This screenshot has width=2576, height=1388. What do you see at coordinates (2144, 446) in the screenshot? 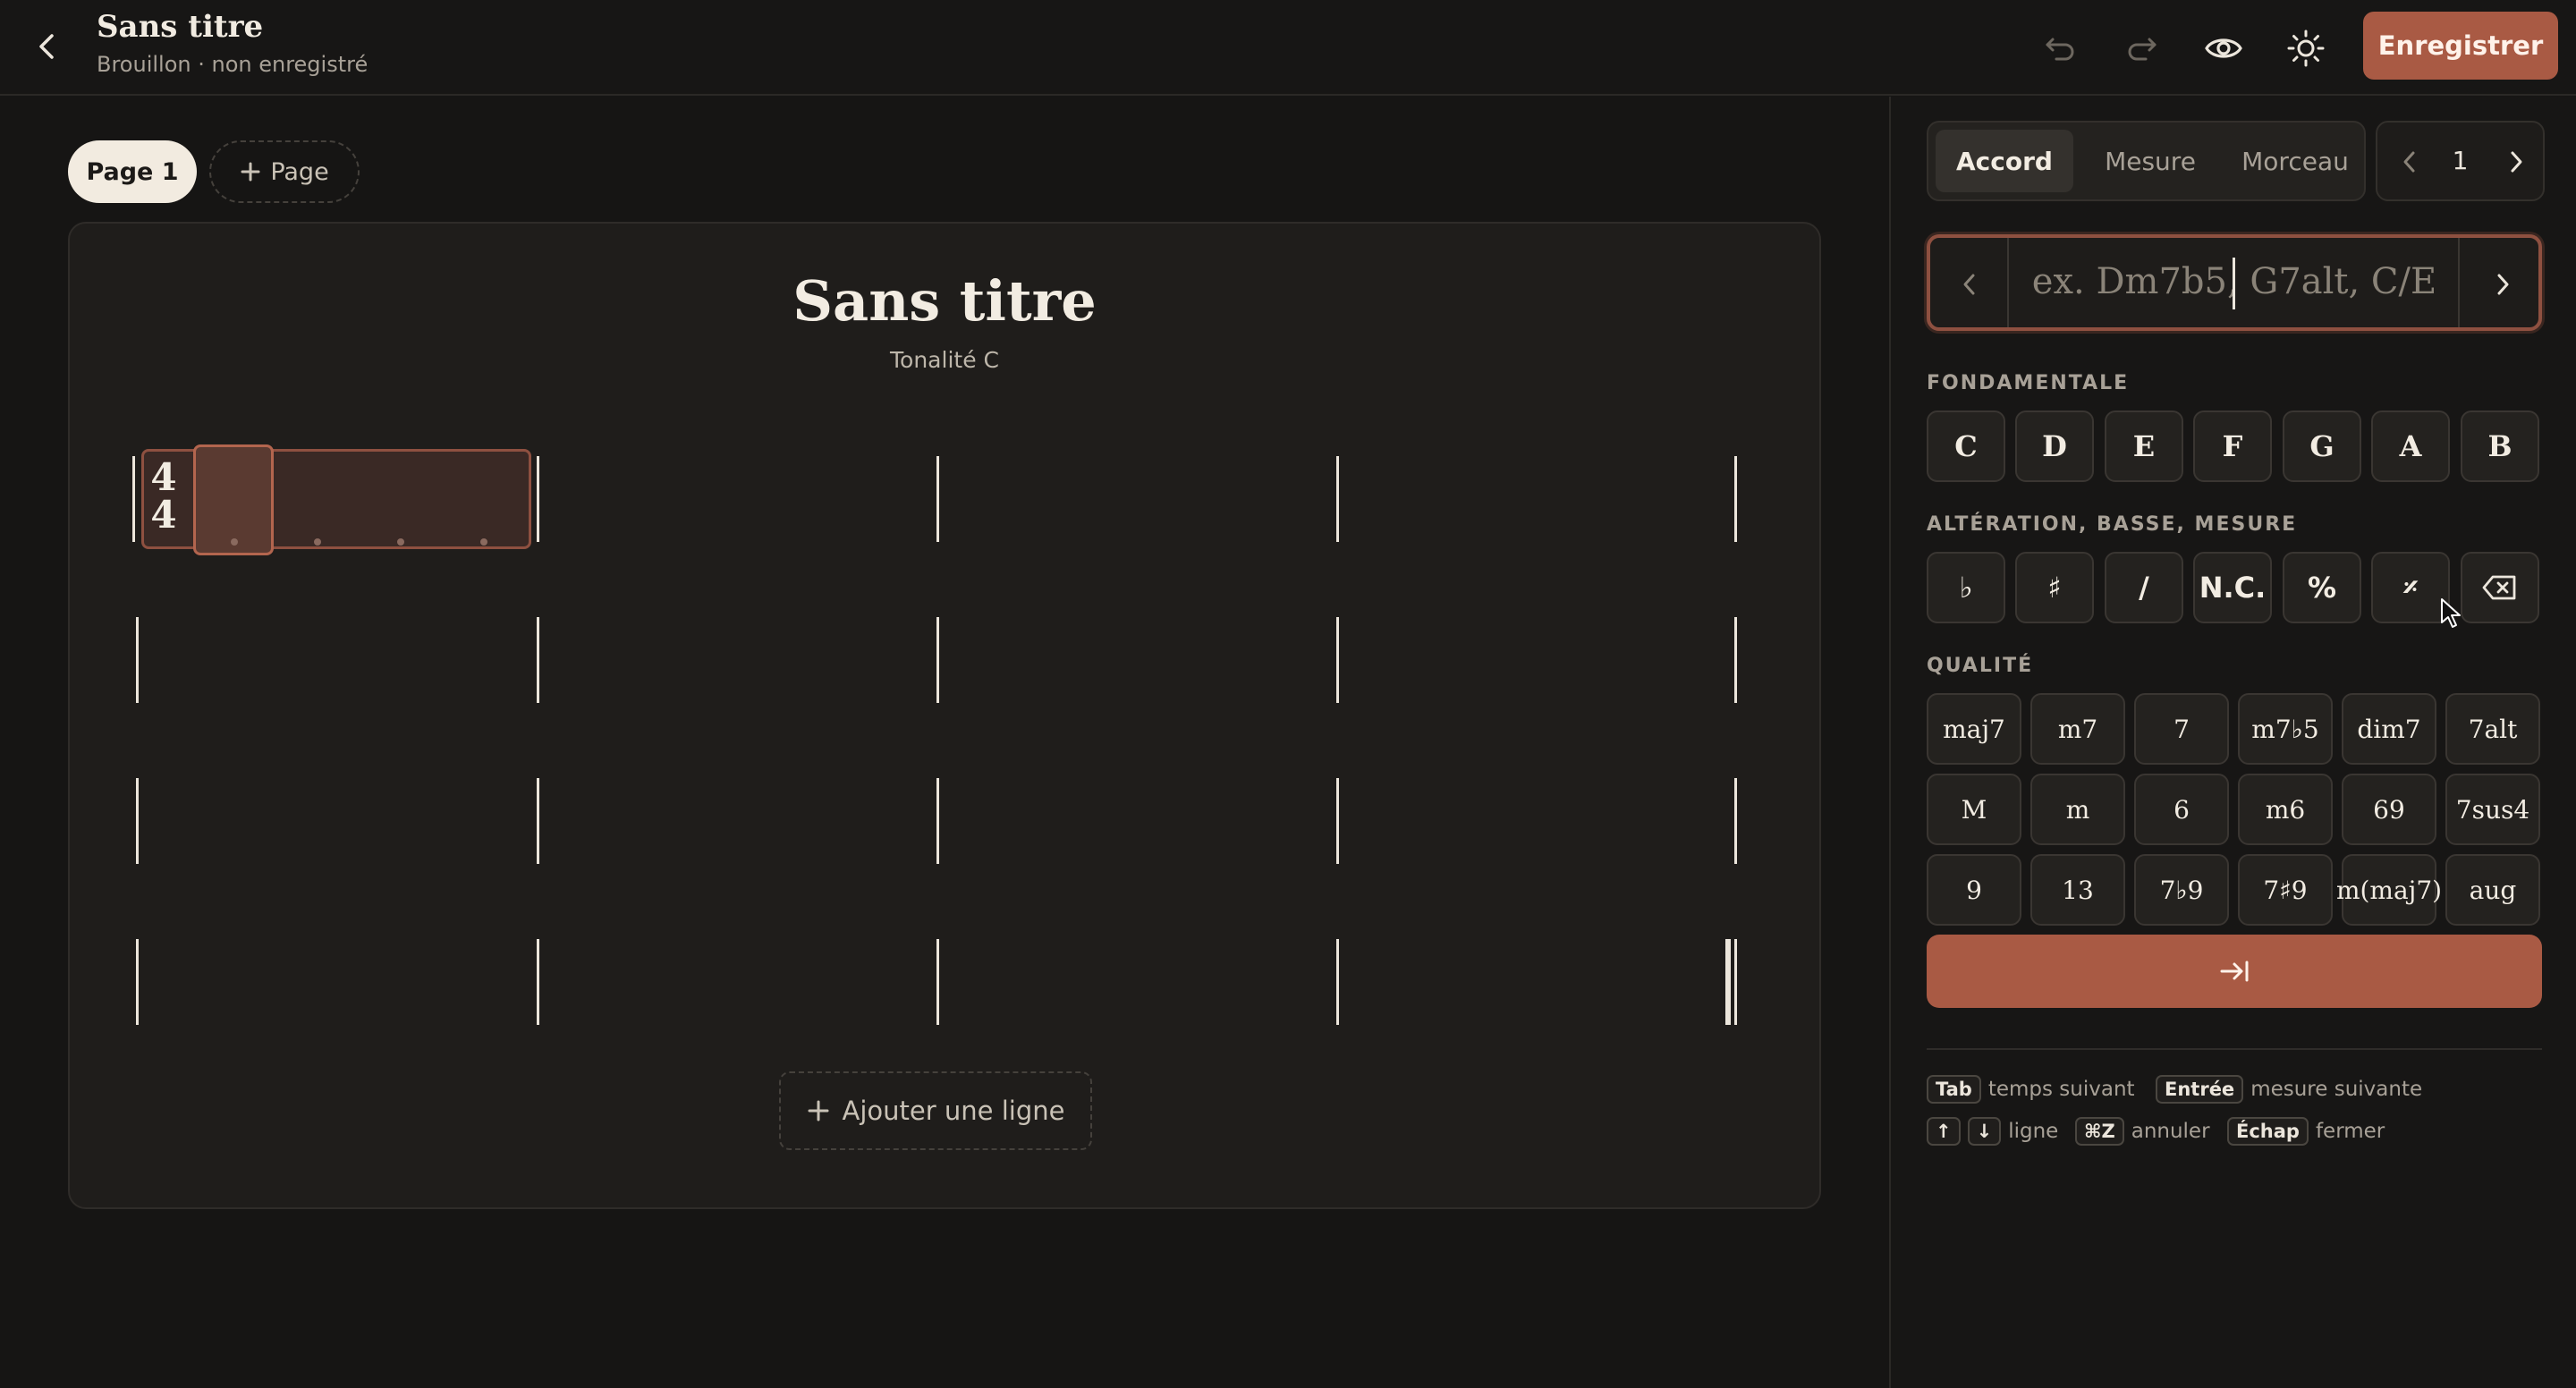
I see `root-key-2: E` at bounding box center [2144, 446].